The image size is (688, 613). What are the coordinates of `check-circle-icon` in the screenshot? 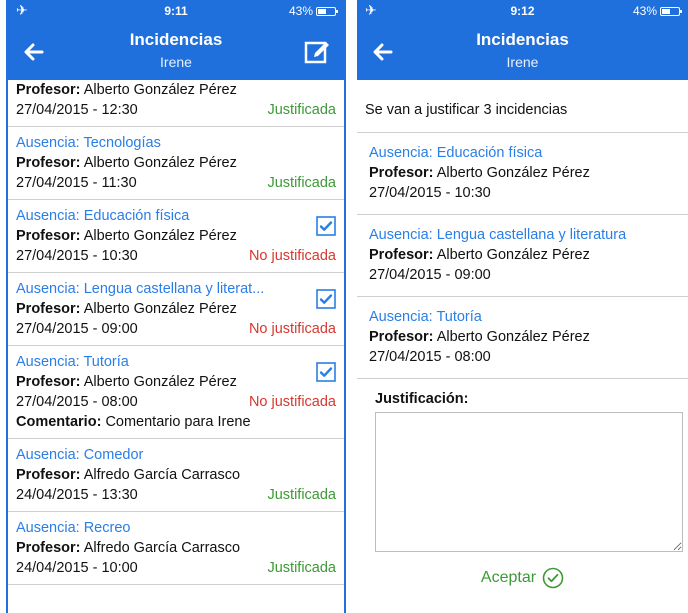 It's located at (553, 578).